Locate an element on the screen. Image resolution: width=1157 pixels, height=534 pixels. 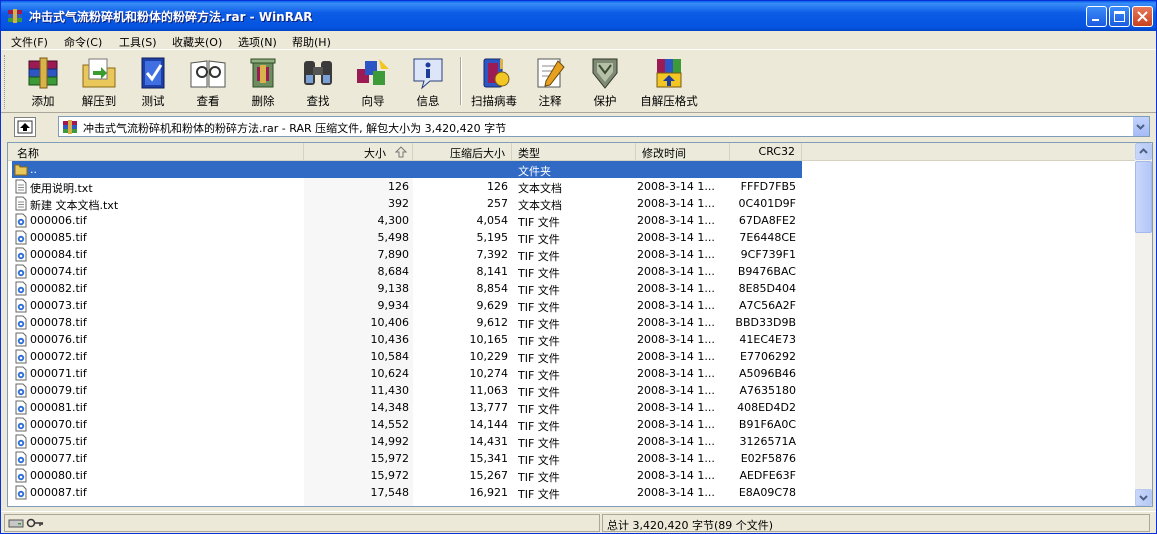
chevron-down-icon is located at coordinates (1140, 127).